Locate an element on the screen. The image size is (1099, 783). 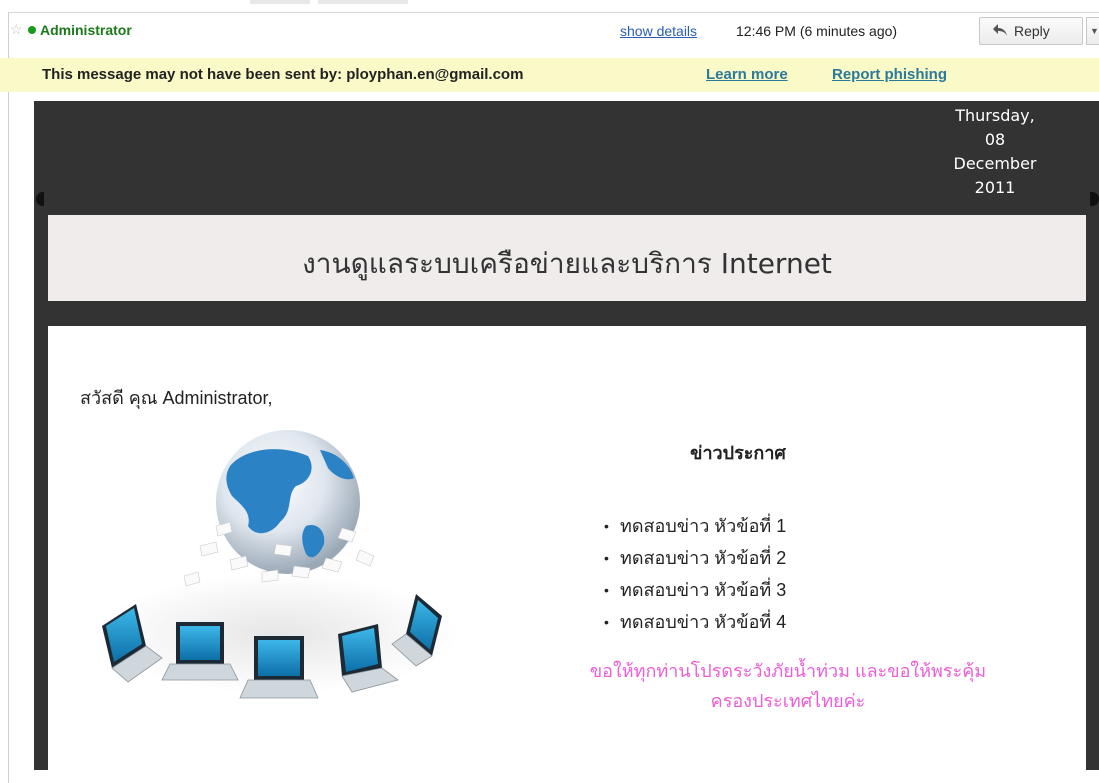
reply-button: Reply is located at coordinates (1031, 31).